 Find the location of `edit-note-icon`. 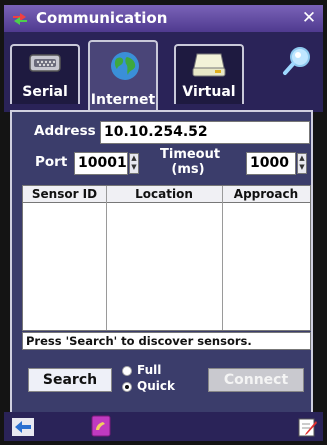

edit-note-icon is located at coordinates (308, 427).